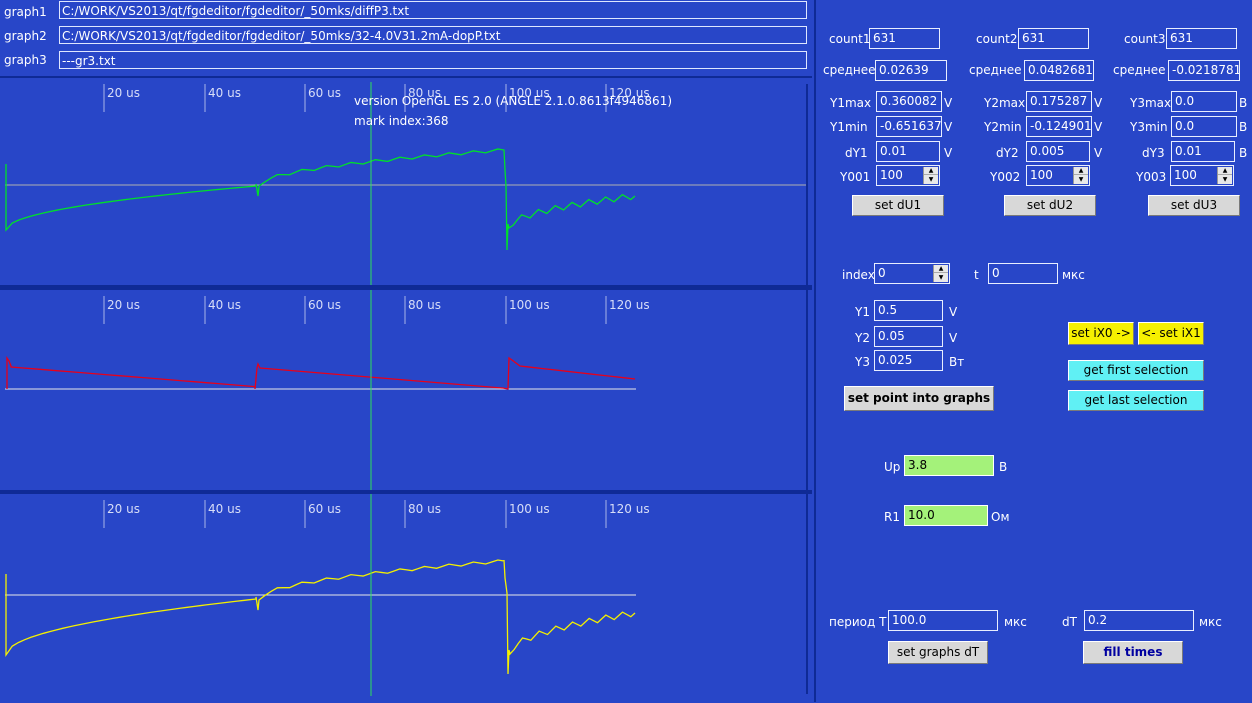 The width and height of the screenshot is (1252, 703). I want to click on y3max-unit: B, so click(1243, 103).